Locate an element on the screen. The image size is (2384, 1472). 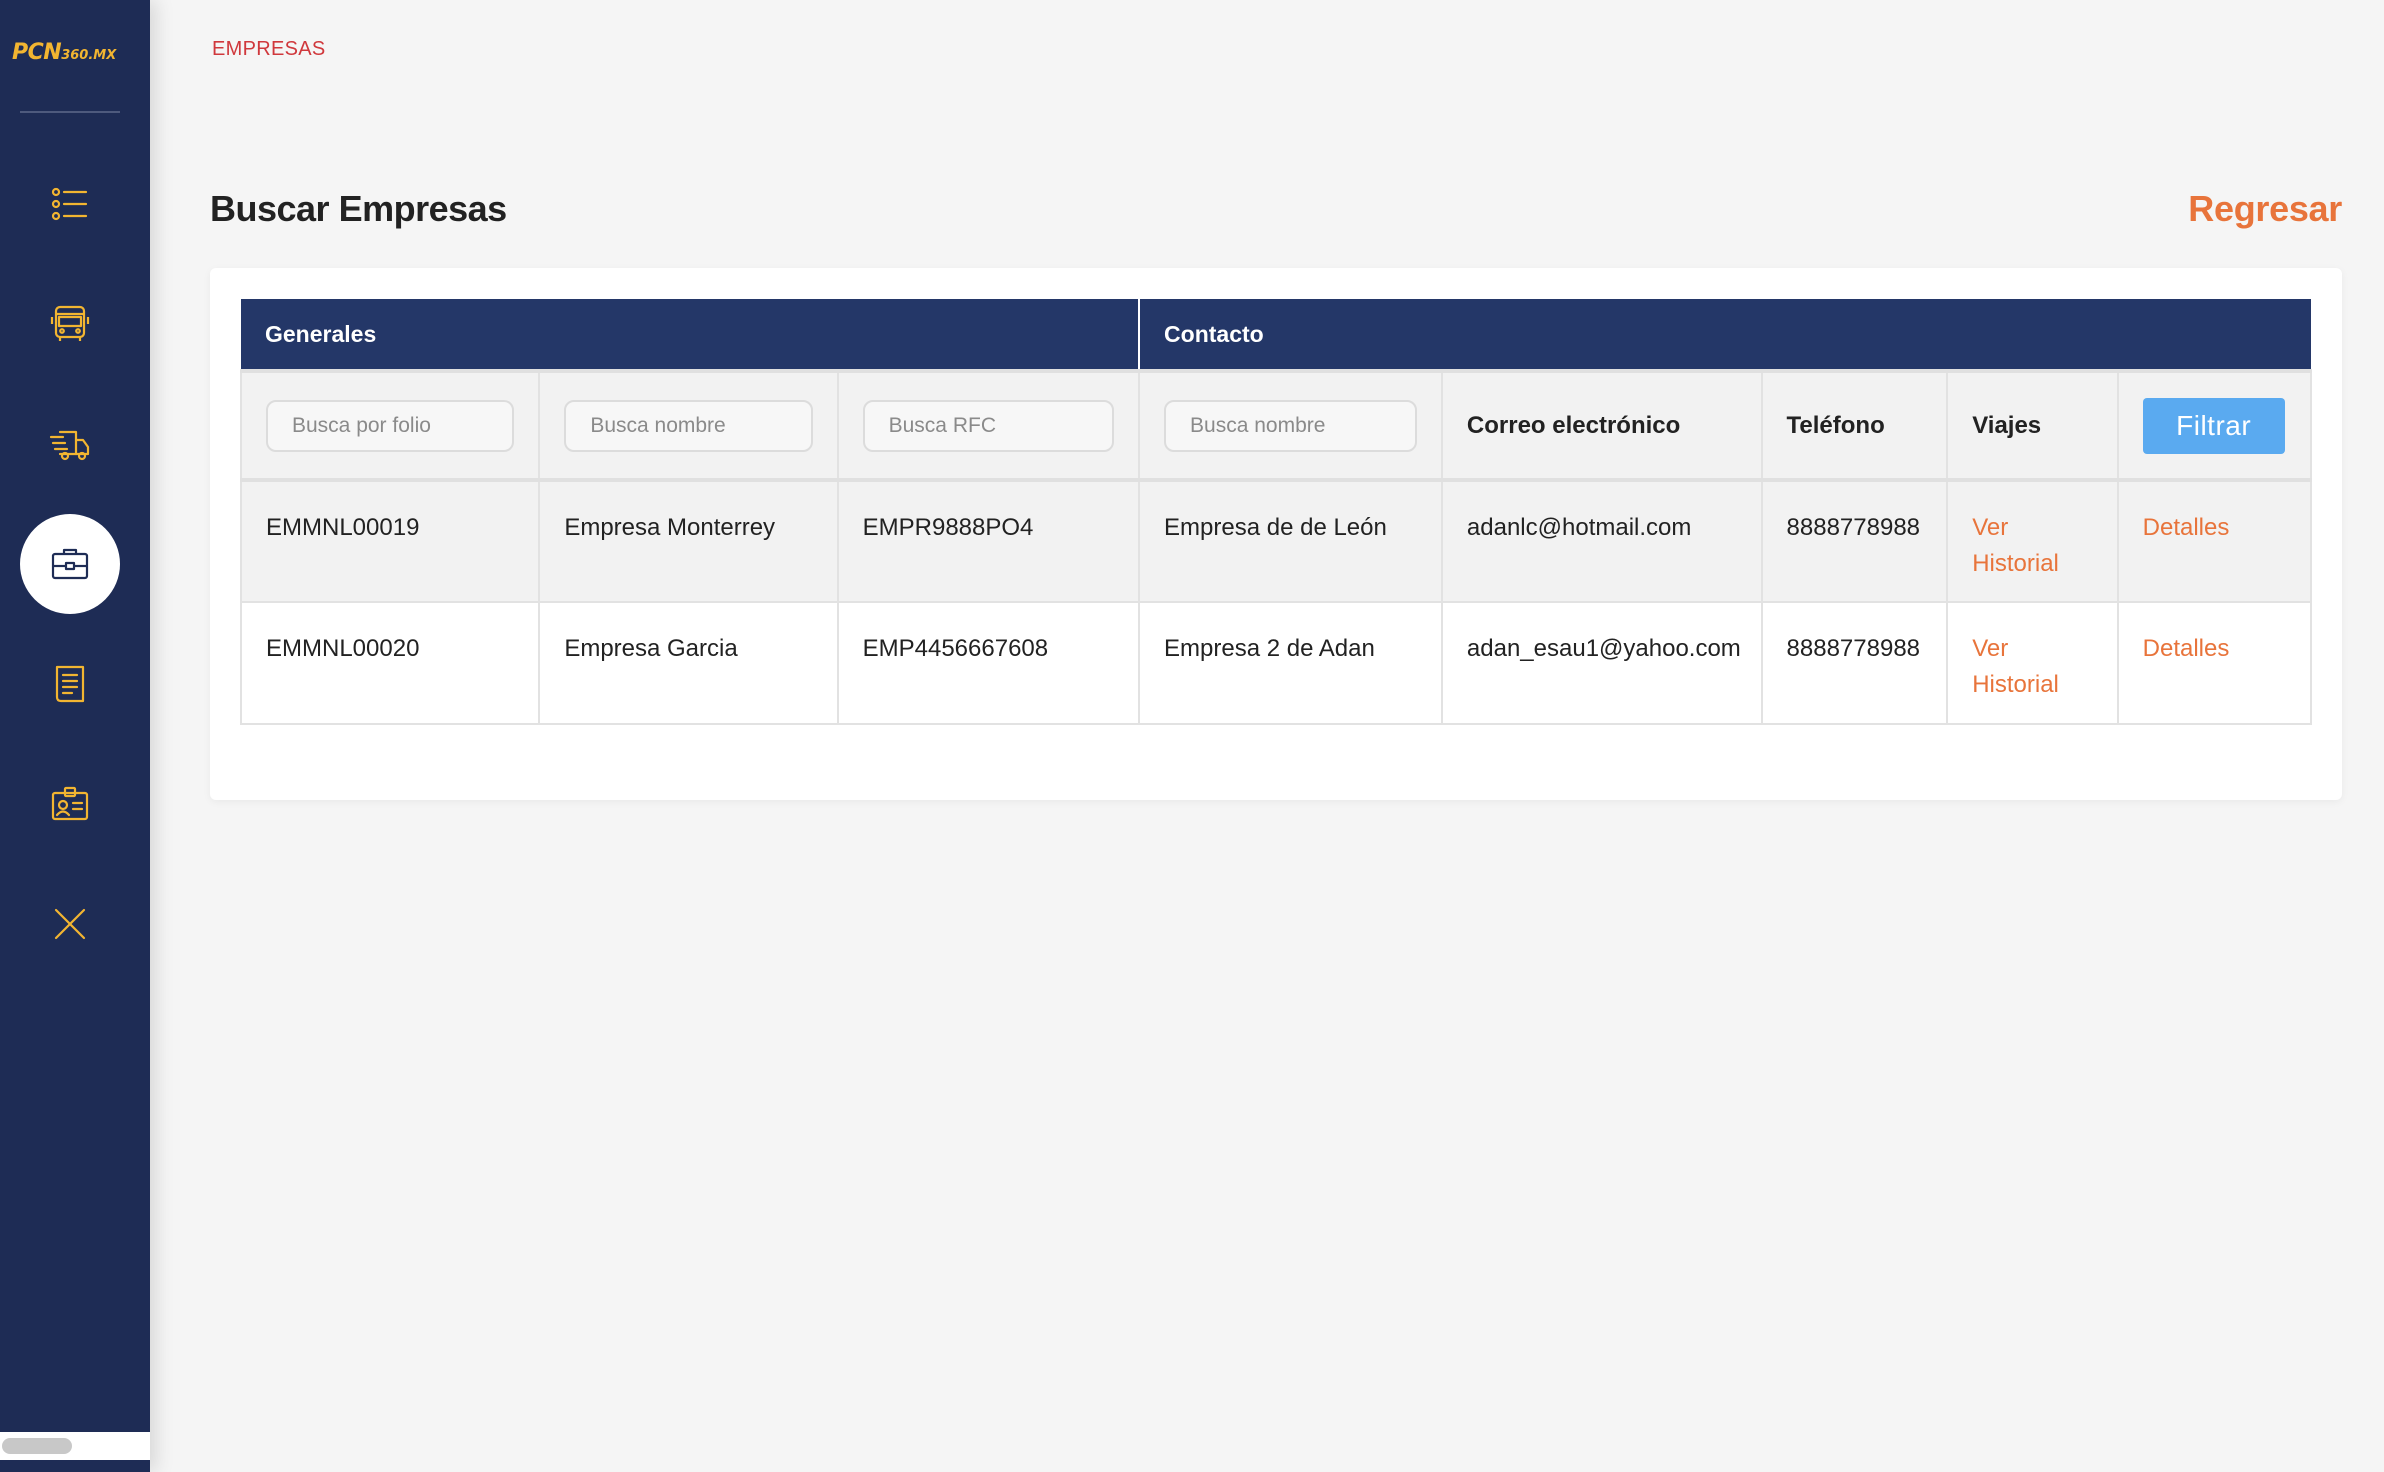
close-icon is located at coordinates (70, 924).